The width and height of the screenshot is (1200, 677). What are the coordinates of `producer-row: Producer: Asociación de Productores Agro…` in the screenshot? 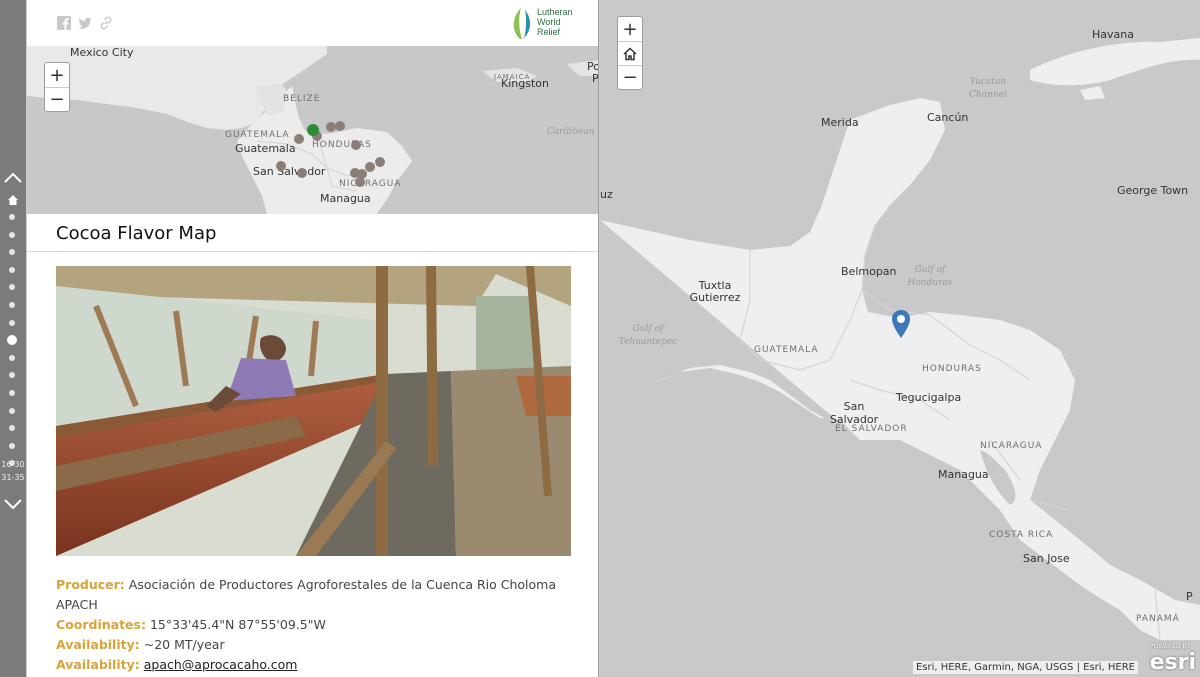 It's located at (316, 595).